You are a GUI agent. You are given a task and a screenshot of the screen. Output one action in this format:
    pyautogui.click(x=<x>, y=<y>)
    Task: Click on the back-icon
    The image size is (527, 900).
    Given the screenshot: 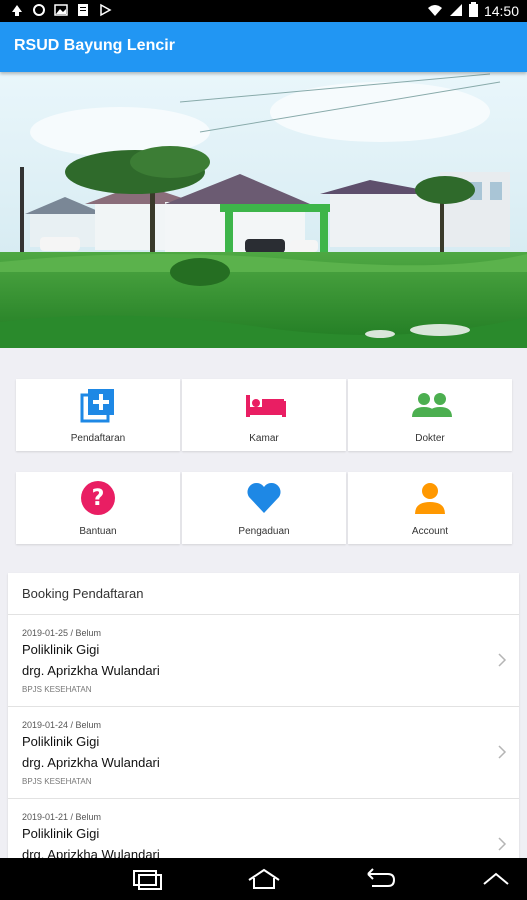 What is the action you would take?
    pyautogui.click(x=380, y=879)
    